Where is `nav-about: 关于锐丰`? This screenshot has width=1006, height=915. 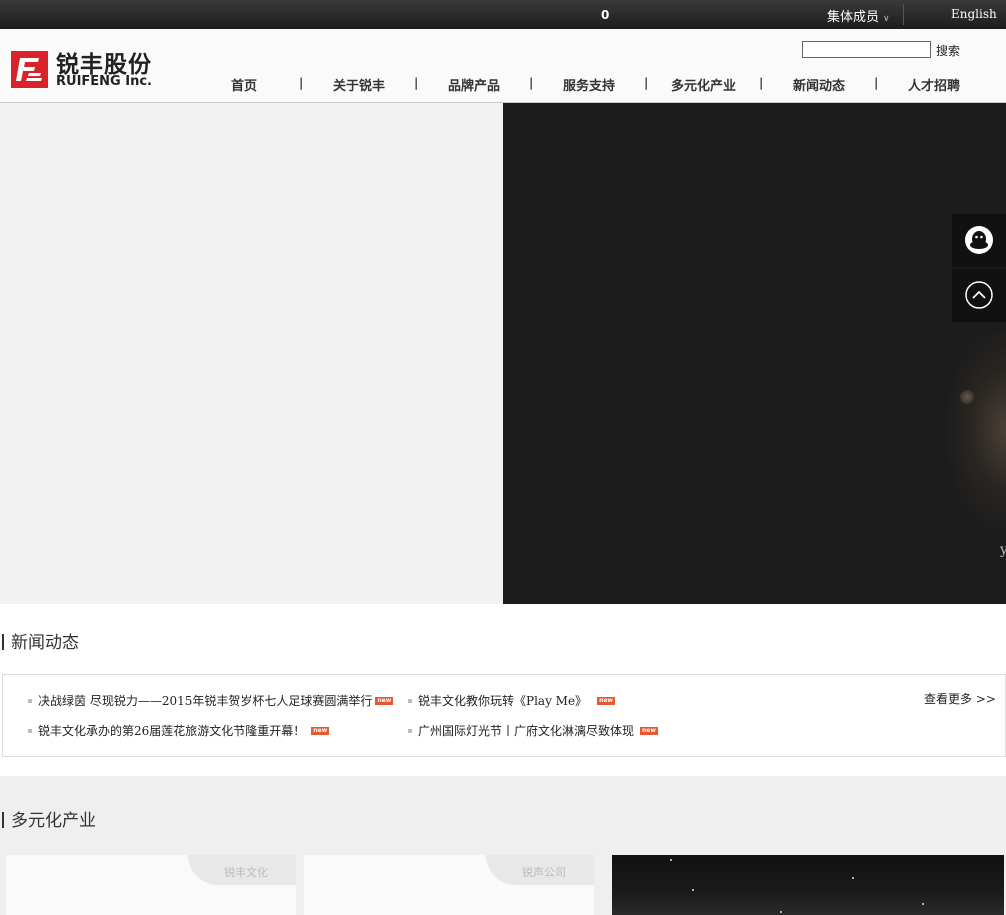 nav-about: 关于锐丰 is located at coordinates (359, 84).